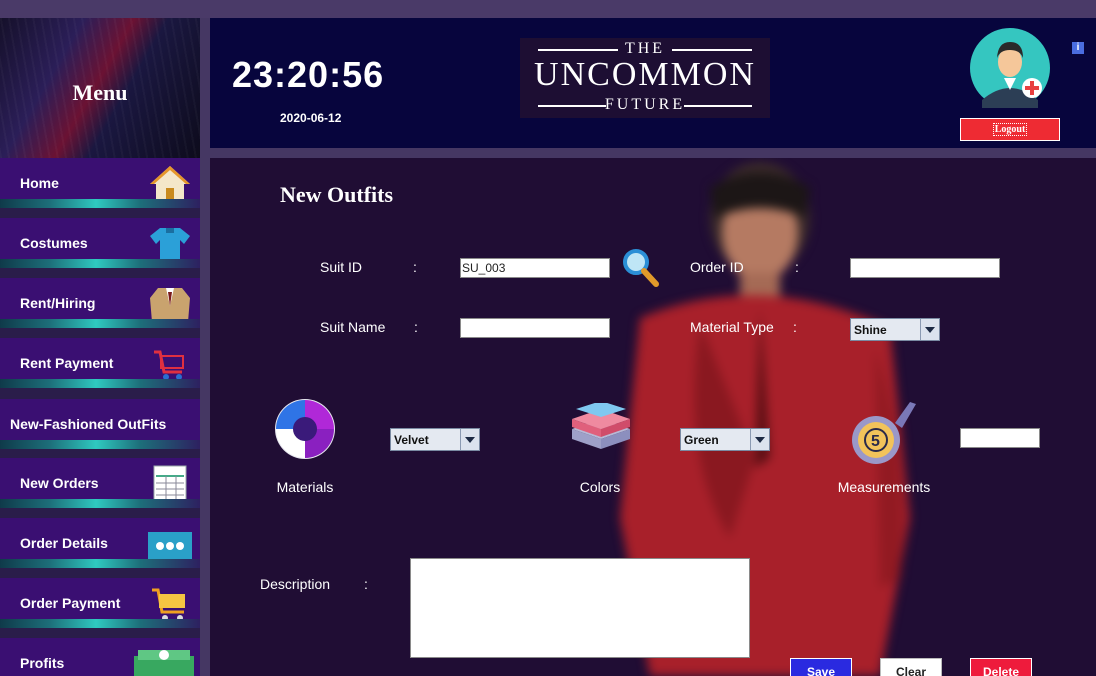  I want to click on sidebar-item-order-details: Order Details, so click(100, 543).